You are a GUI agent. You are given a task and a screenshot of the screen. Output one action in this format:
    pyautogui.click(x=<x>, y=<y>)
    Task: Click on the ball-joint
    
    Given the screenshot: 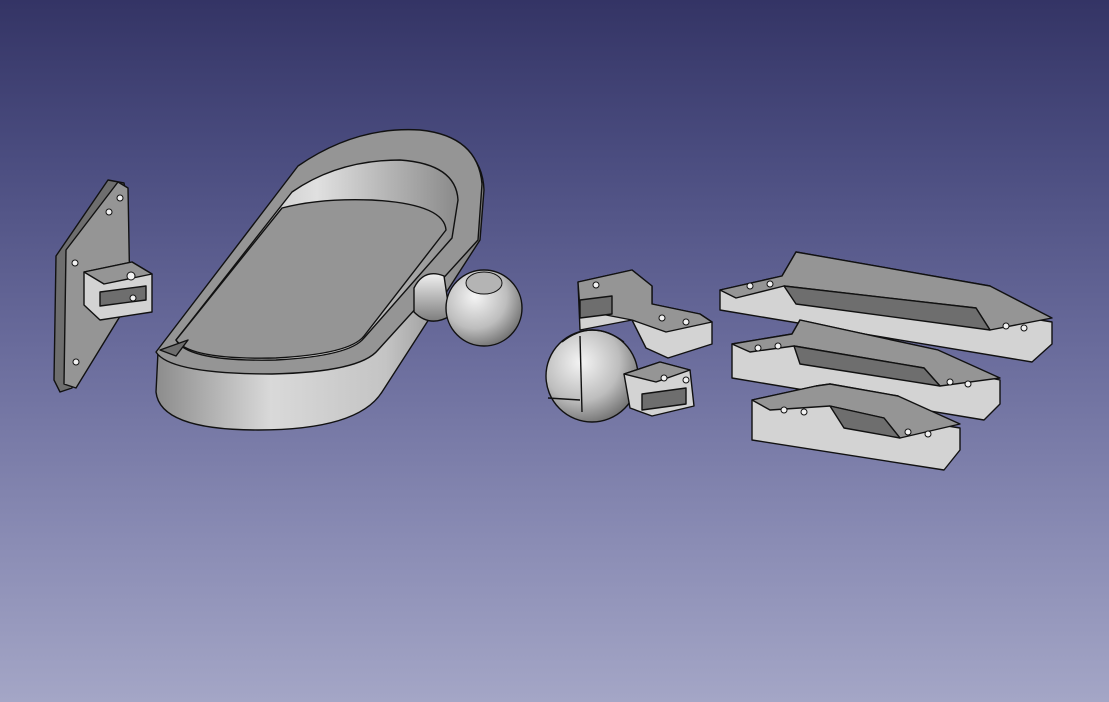 What is the action you would take?
    pyautogui.click(x=484, y=308)
    